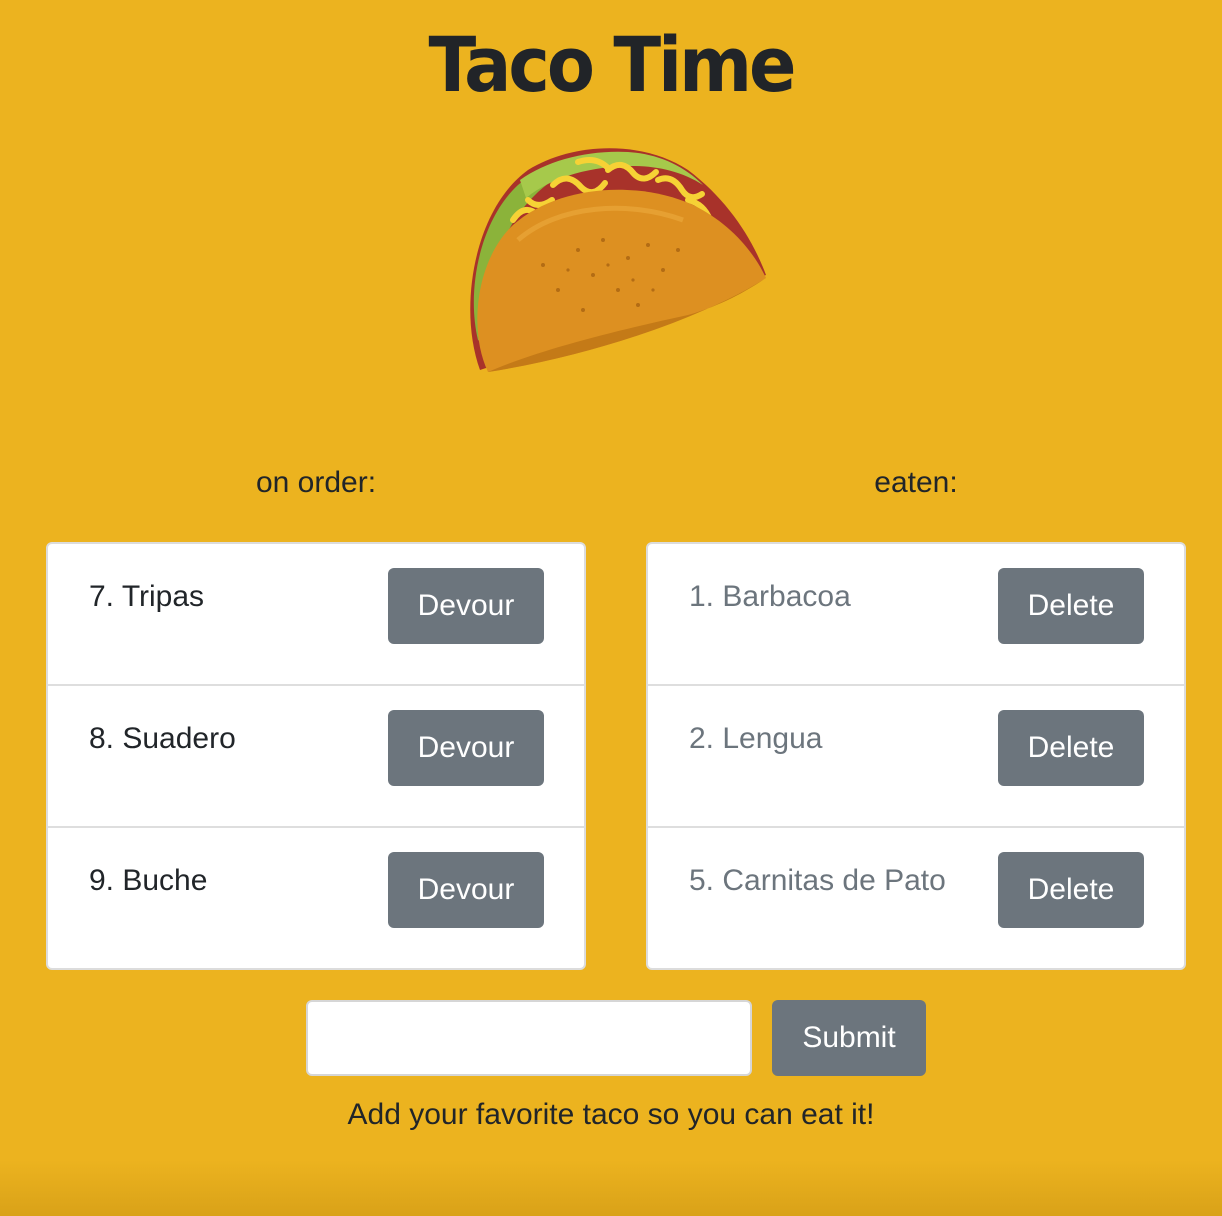  I want to click on taco-name: 2. Lengua, so click(756, 738).